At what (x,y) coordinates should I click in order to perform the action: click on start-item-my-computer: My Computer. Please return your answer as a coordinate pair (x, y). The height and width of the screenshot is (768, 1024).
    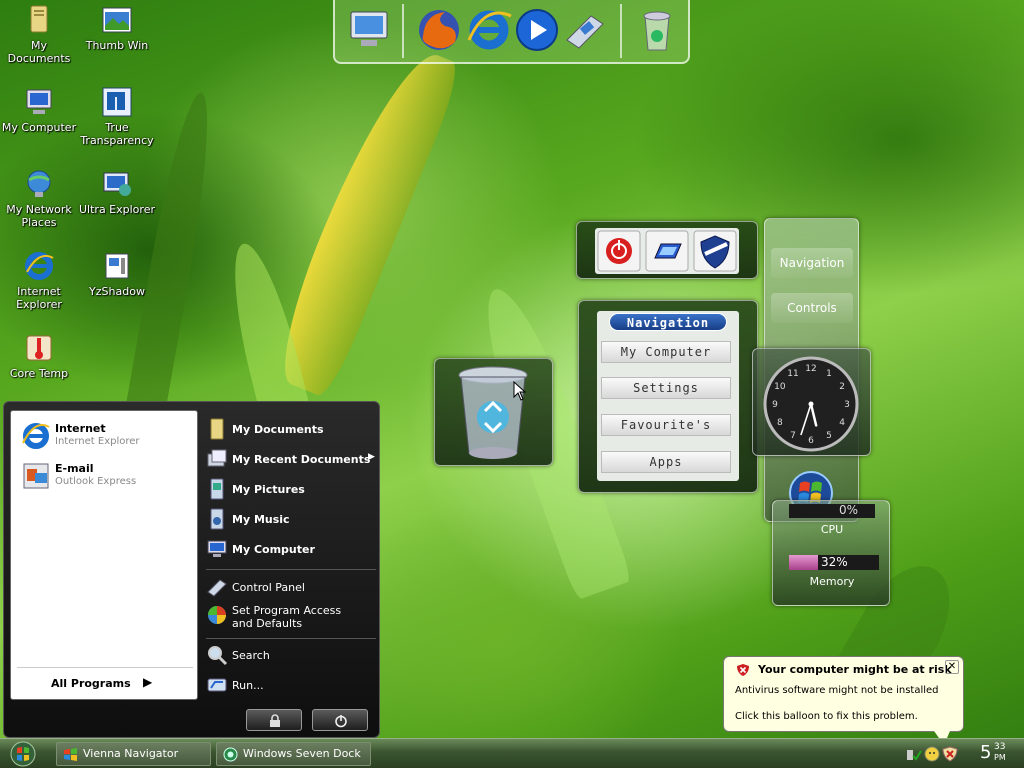
    Looking at the image, I should click on (290, 549).